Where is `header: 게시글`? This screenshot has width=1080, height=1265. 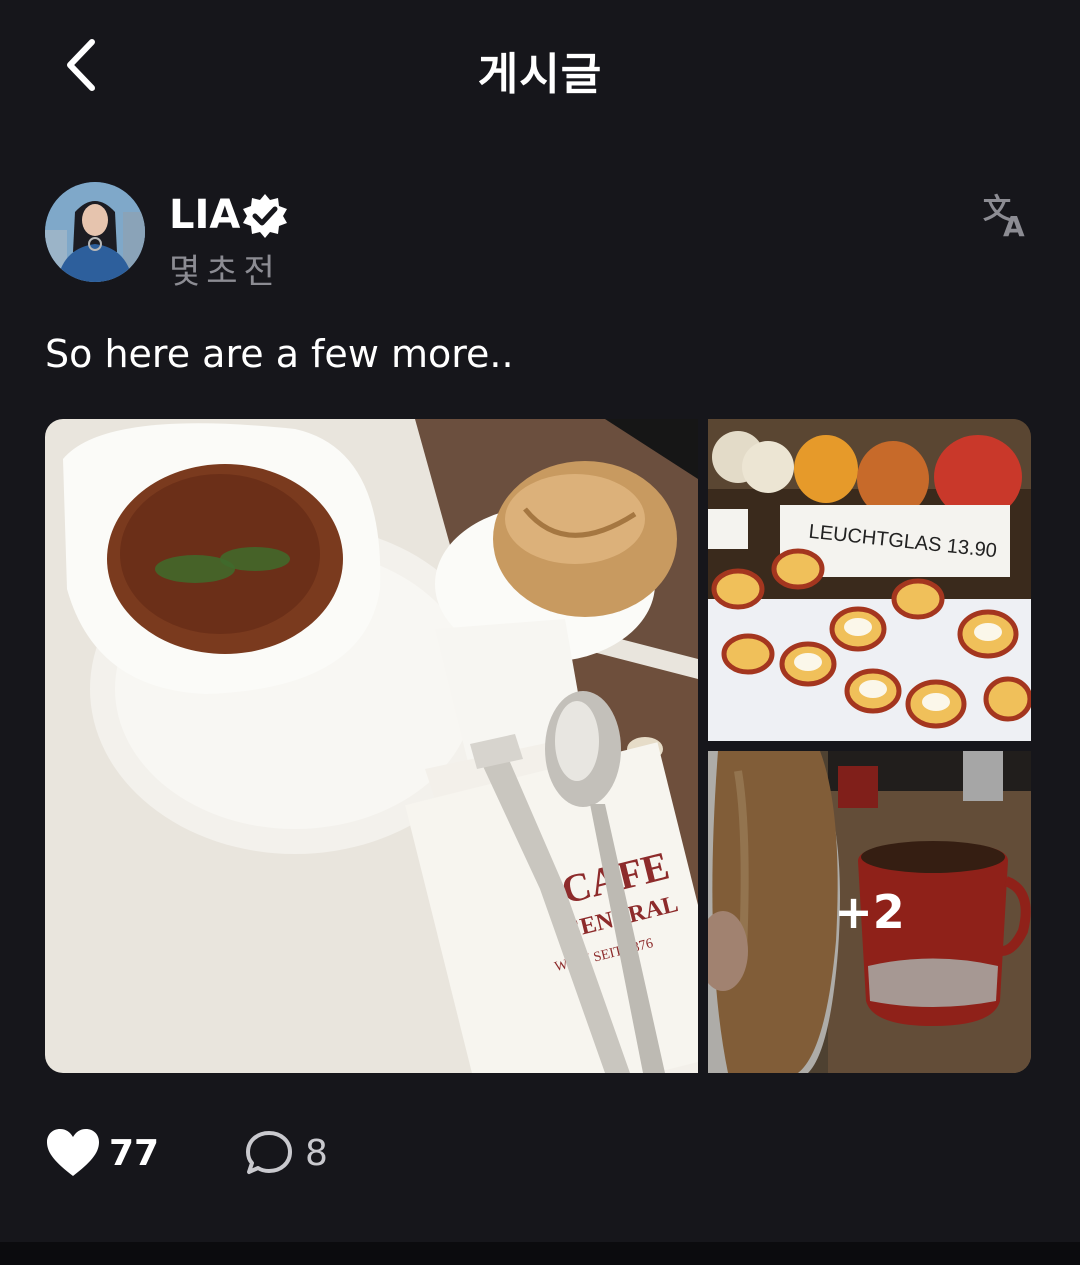 header: 게시글 is located at coordinates (540, 65).